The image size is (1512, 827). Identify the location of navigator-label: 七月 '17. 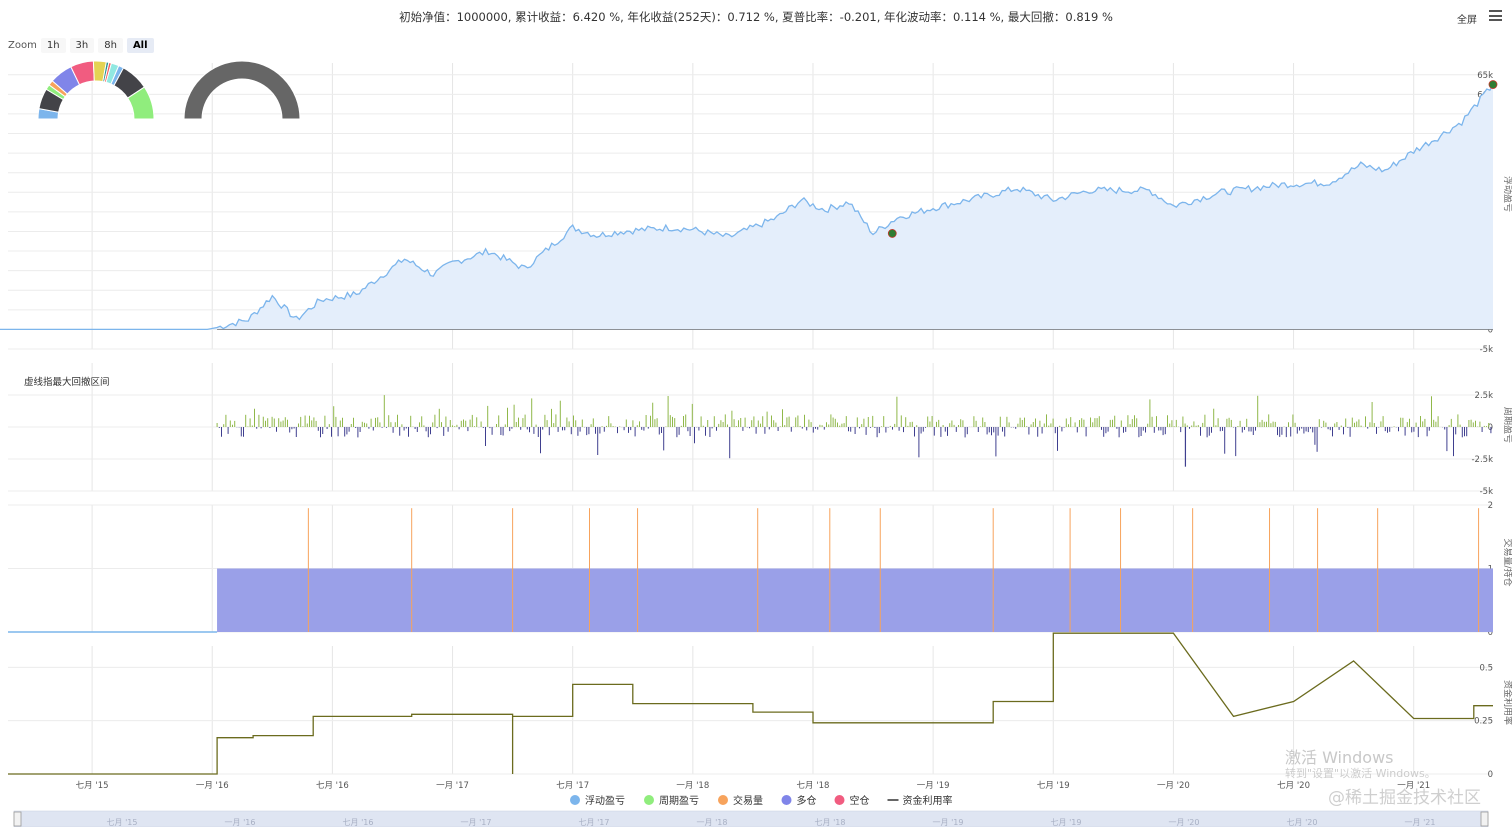
(594, 822).